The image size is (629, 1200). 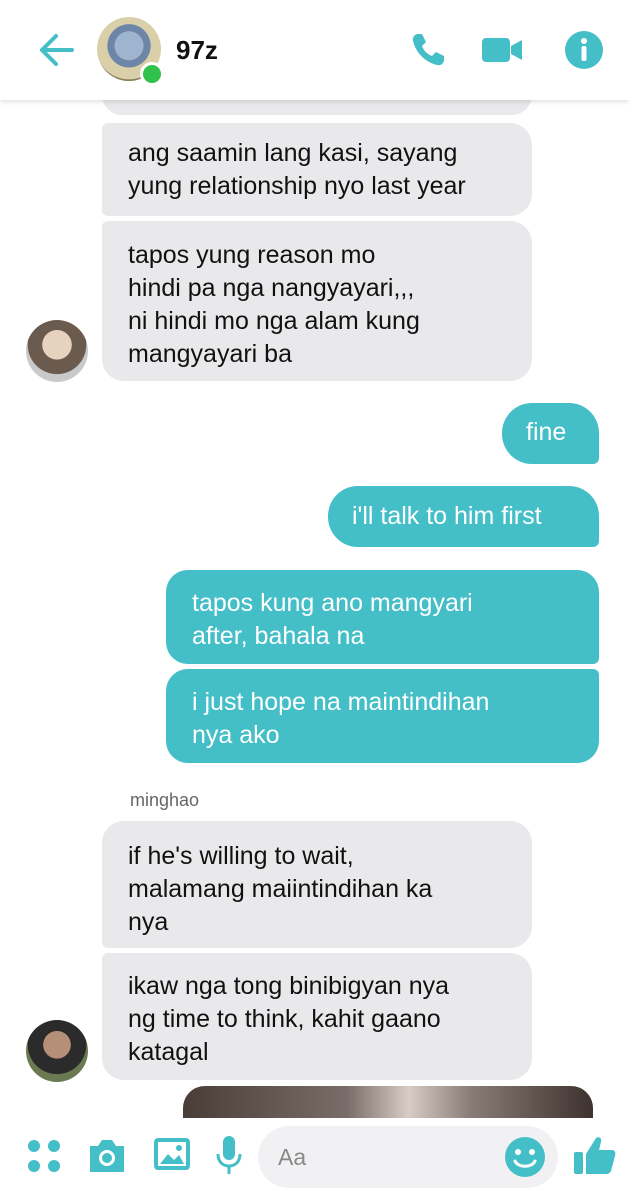 I want to click on online-status-dot, so click(x=152, y=74).